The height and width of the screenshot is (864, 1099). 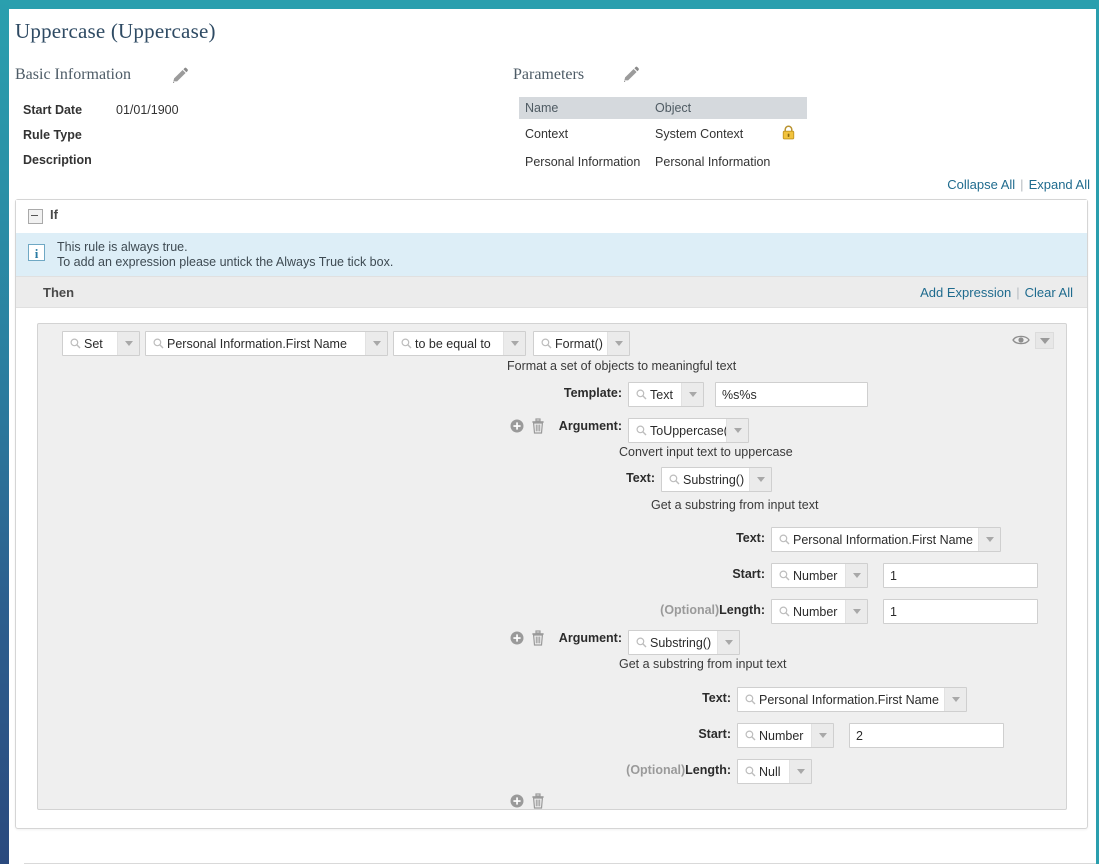 What do you see at coordinates (716, 479) in the screenshot?
I see `argument-1-text-dropdown: Substring()` at bounding box center [716, 479].